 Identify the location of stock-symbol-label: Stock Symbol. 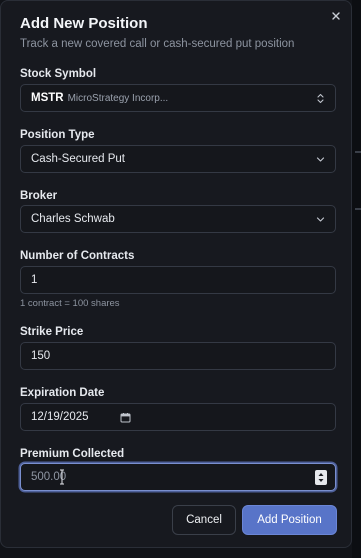
(58, 74).